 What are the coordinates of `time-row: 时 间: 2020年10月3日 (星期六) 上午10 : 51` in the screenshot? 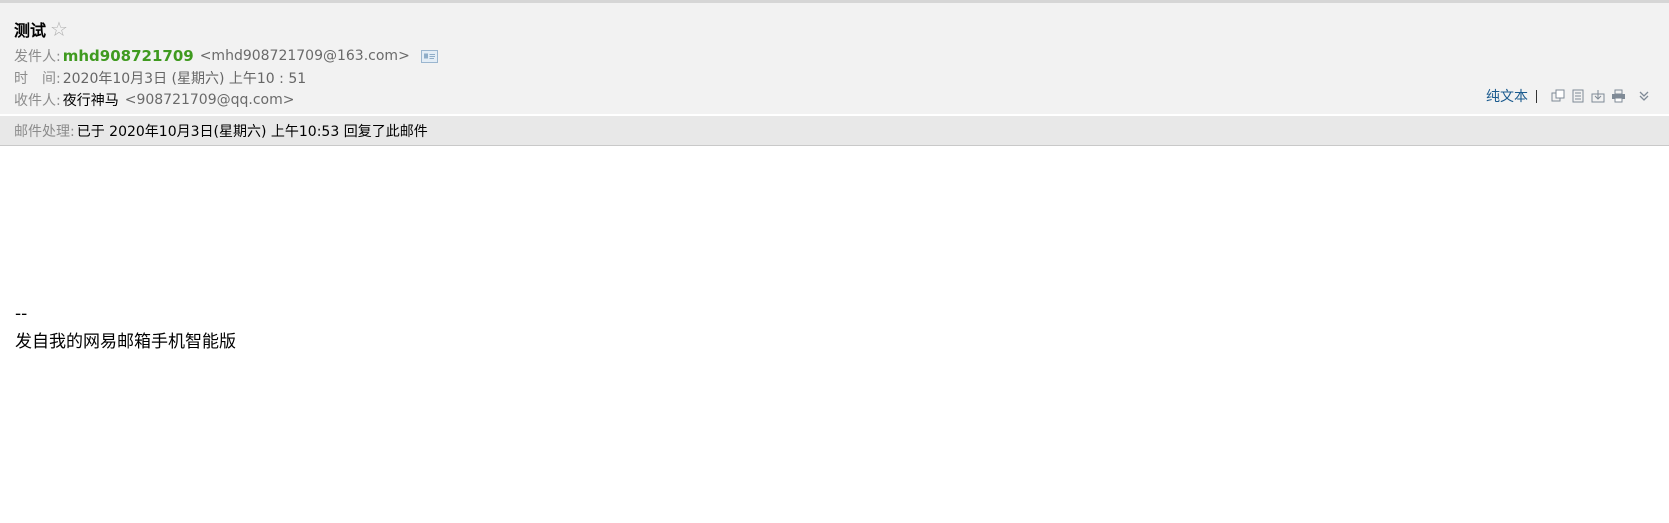 It's located at (160, 78).